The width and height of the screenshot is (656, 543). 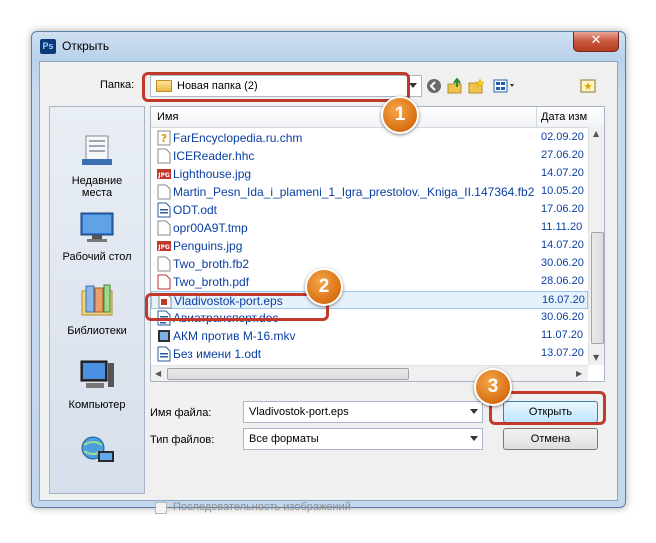 What do you see at coordinates (288, 374) in the screenshot?
I see `horizontal-scroll-thumb` at bounding box center [288, 374].